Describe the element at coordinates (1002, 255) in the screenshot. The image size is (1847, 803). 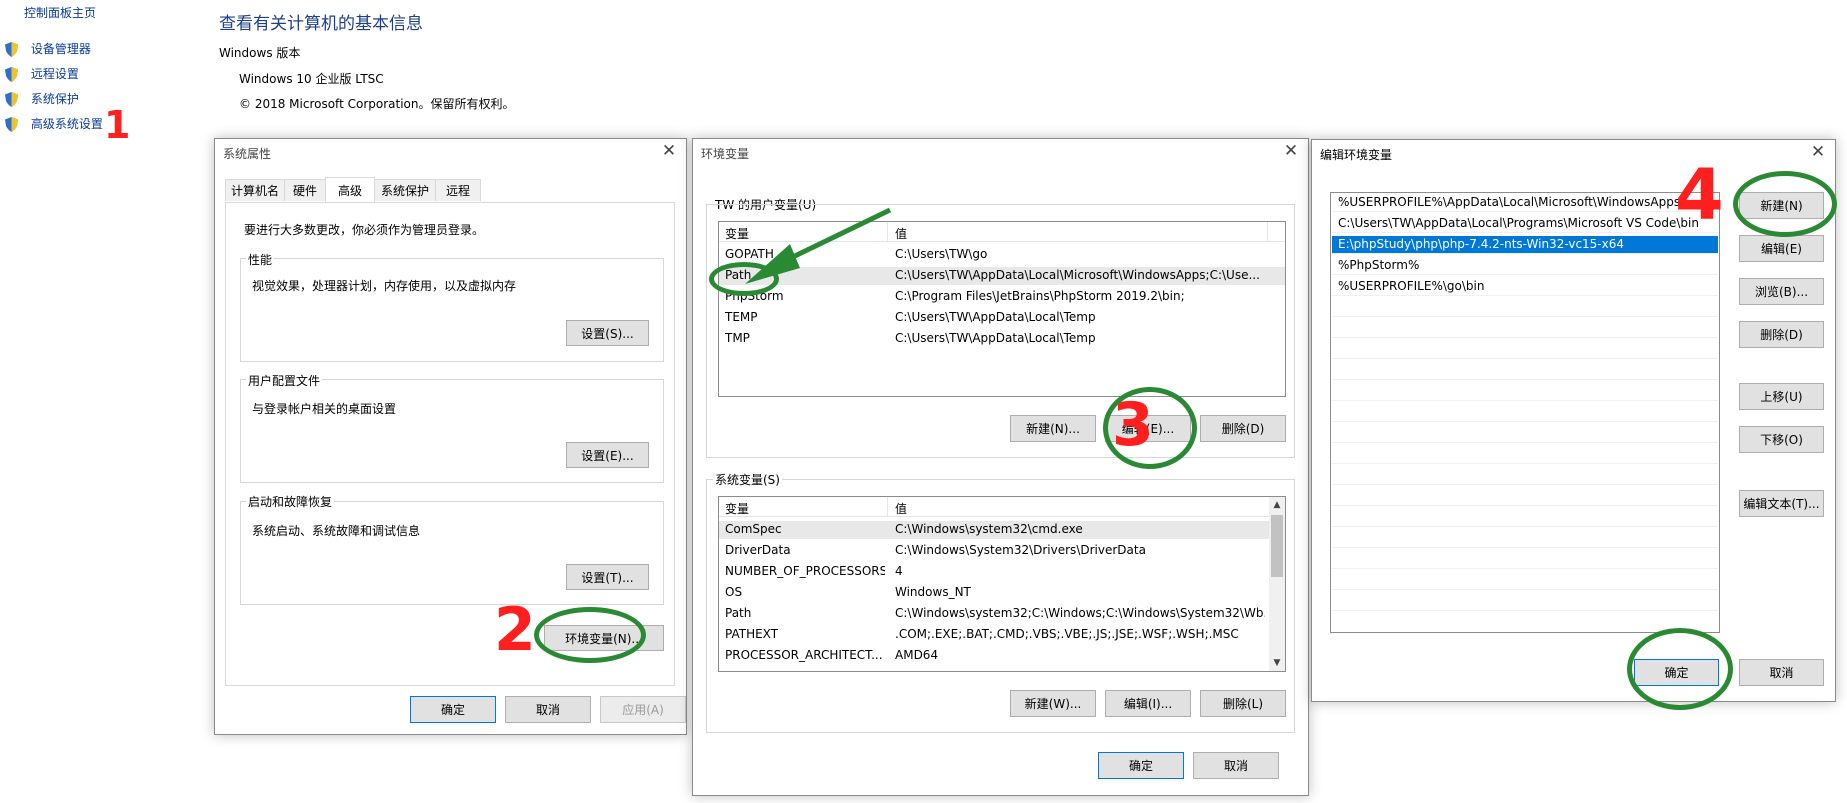
I see `table-row: GOPATH C:\Users\TW\go` at that location.